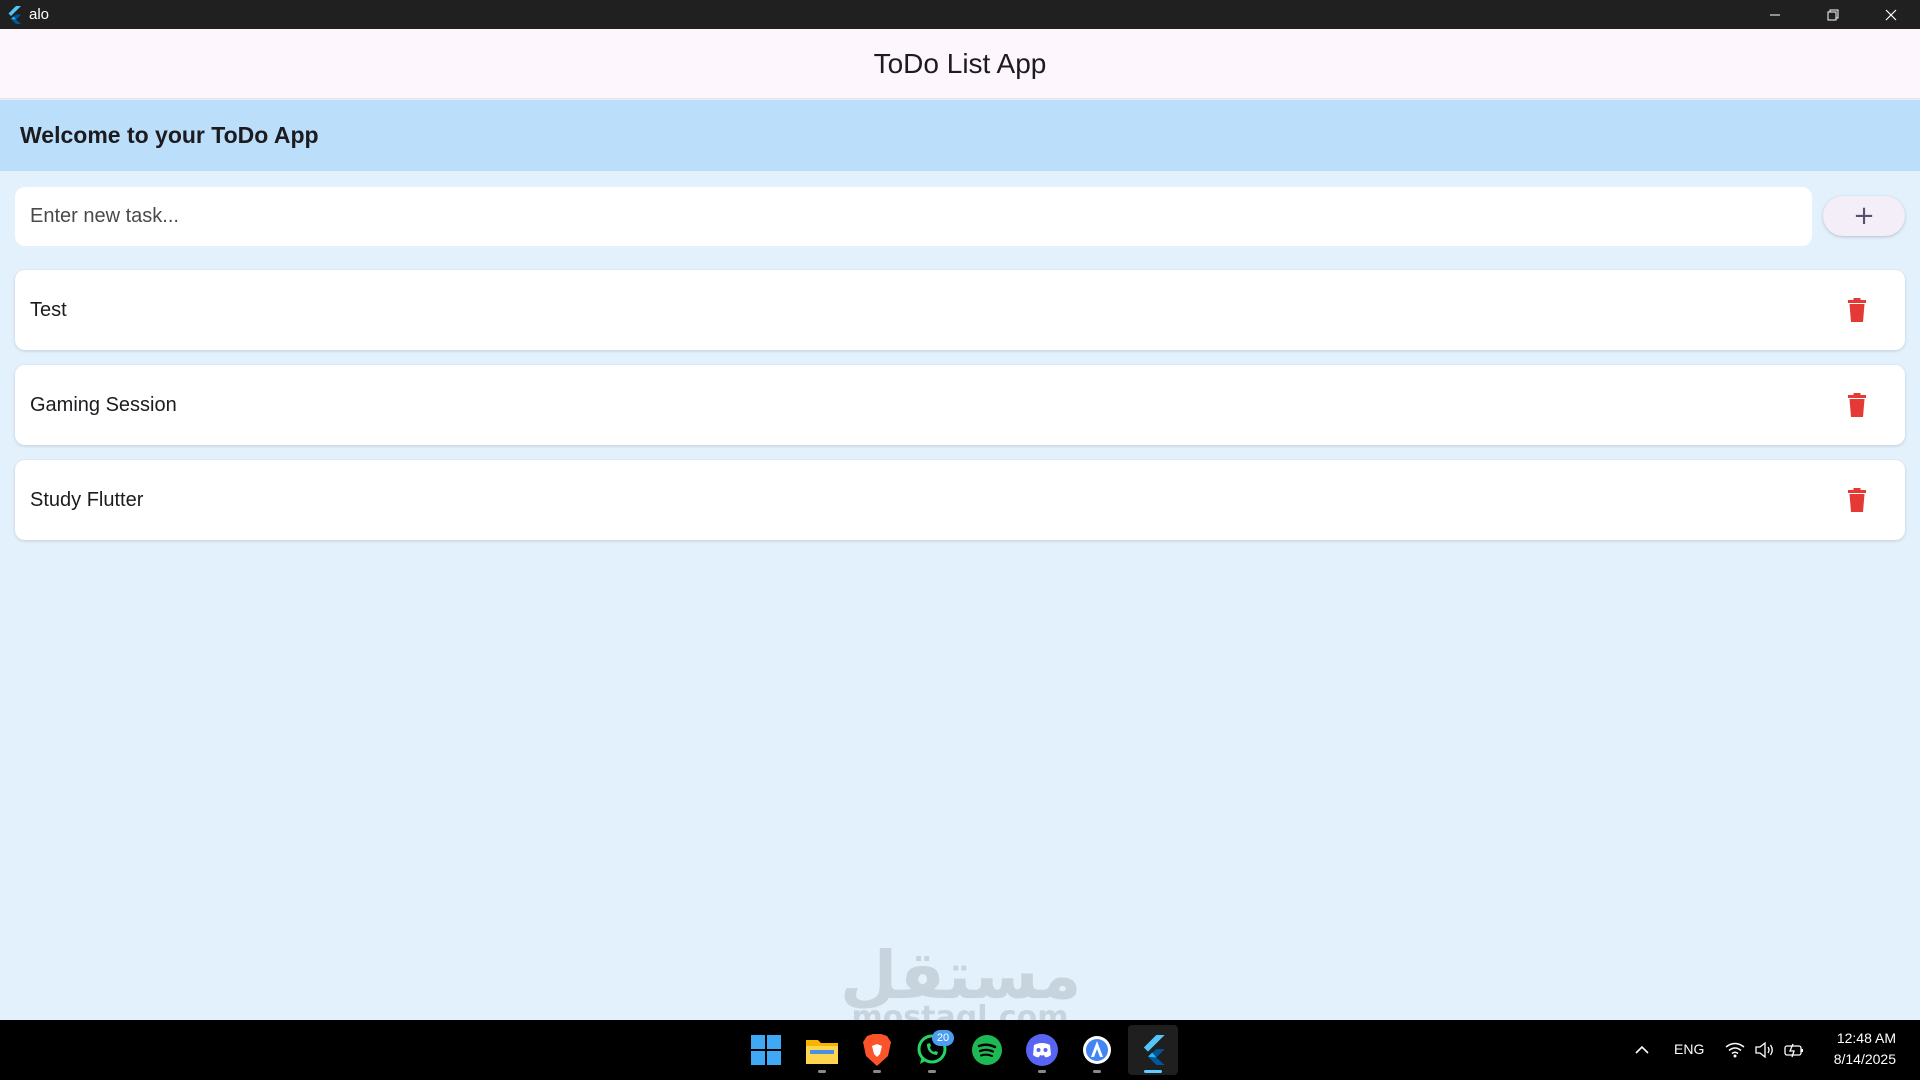 Image resolution: width=1920 pixels, height=1080 pixels. What do you see at coordinates (87, 499) in the screenshot?
I see `task-label: Study Flutter` at bounding box center [87, 499].